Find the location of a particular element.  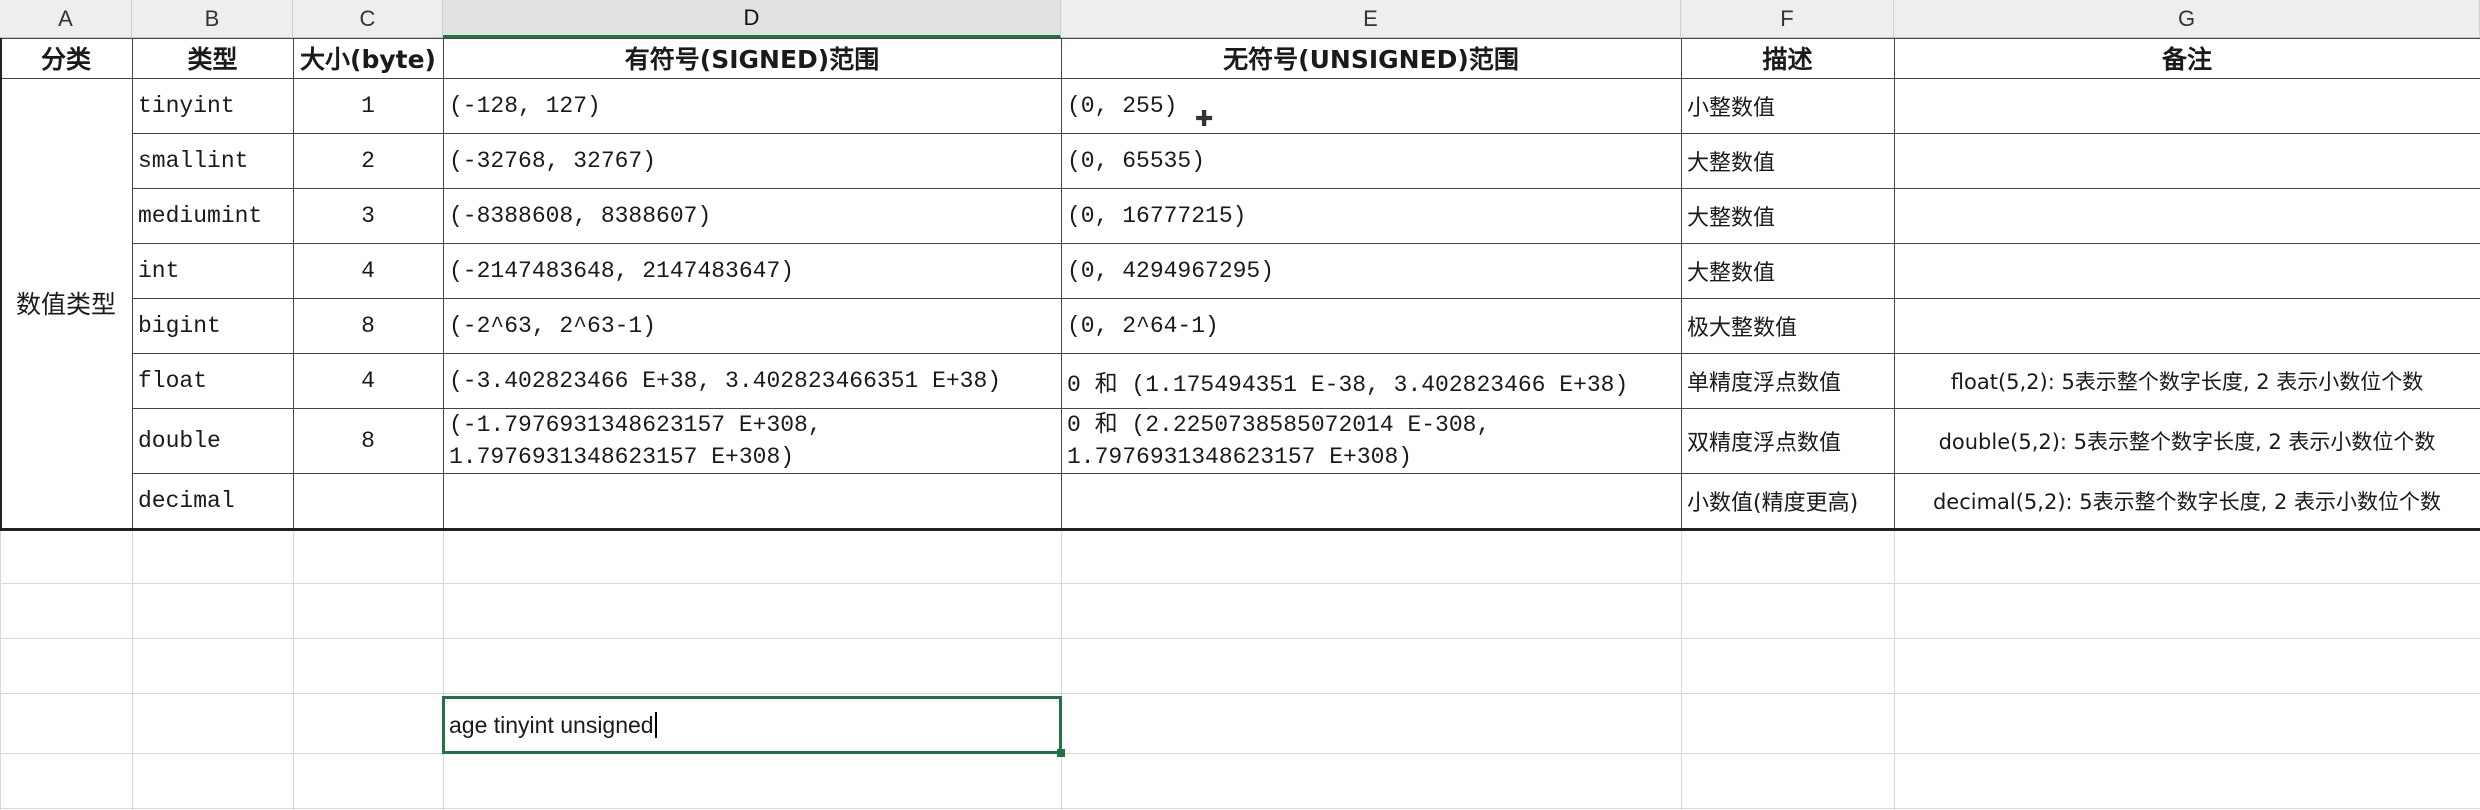

signed-range-cell: (-32768, 32767) is located at coordinates (752, 160).